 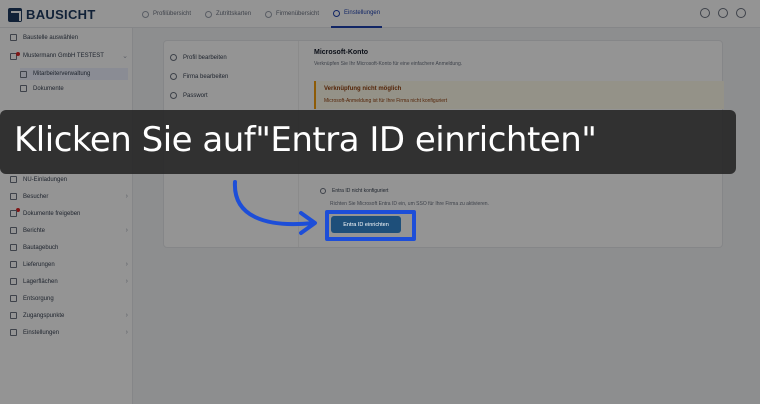 I want to click on sidebar-item-label: Zugangspunkte, so click(x=44, y=315).